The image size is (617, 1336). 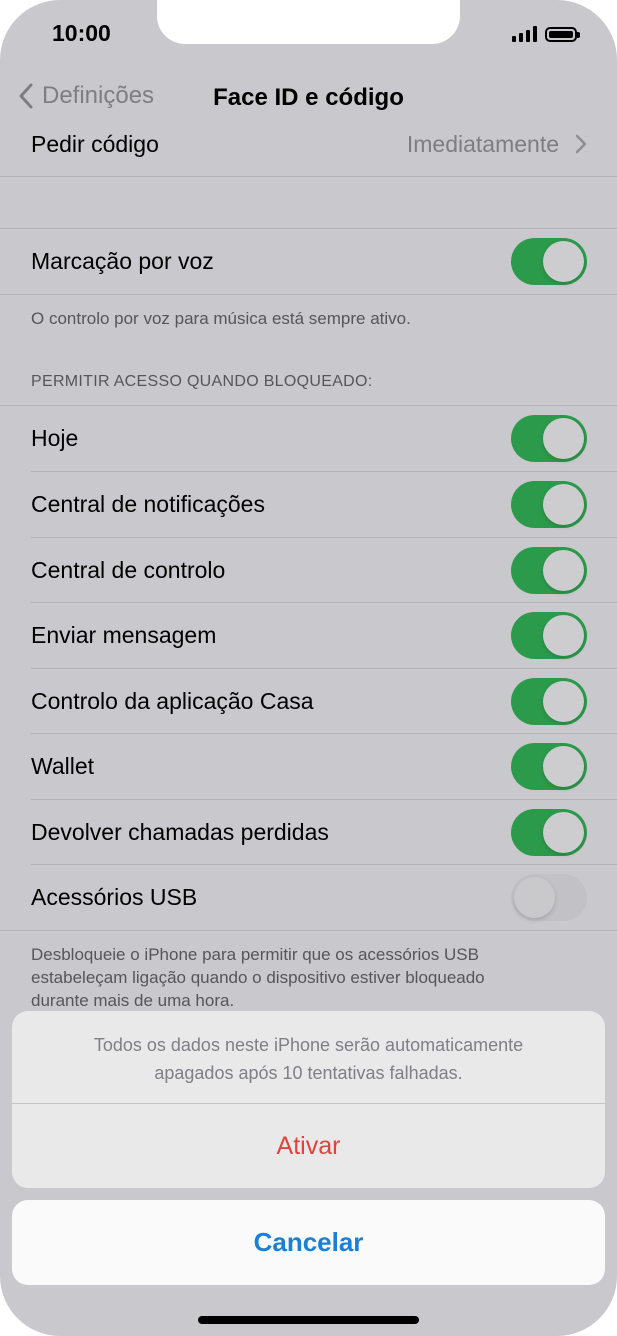 What do you see at coordinates (308, 504) in the screenshot?
I see `locked-item-notification-center: Central de notificações` at bounding box center [308, 504].